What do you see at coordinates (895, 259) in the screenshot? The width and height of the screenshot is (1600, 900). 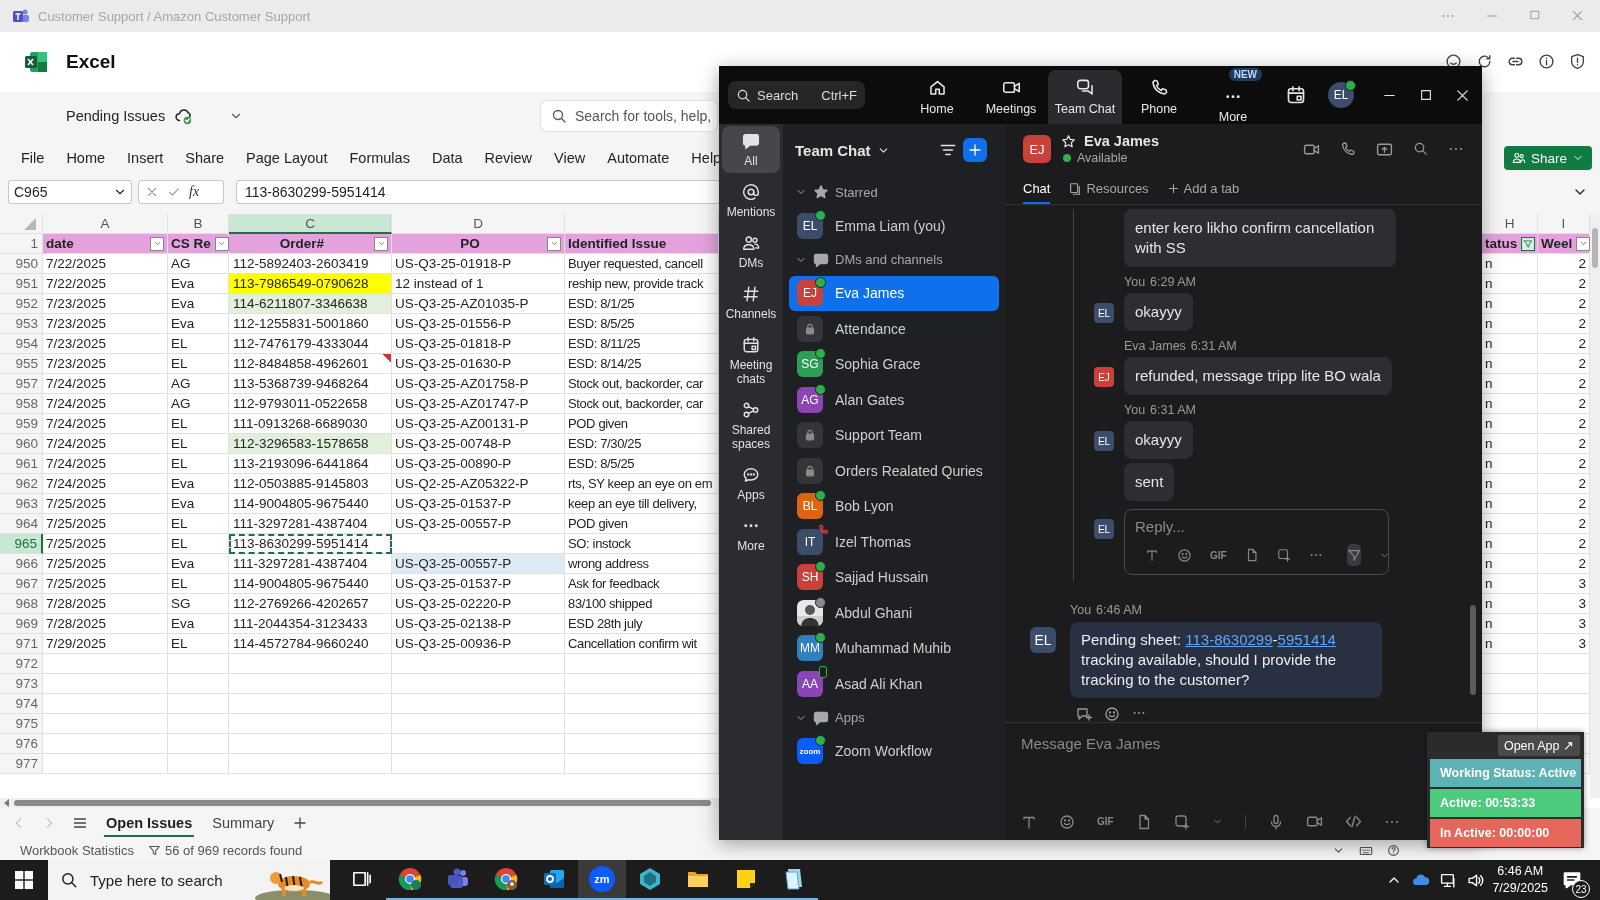 I see `section-header: DMs and channels` at bounding box center [895, 259].